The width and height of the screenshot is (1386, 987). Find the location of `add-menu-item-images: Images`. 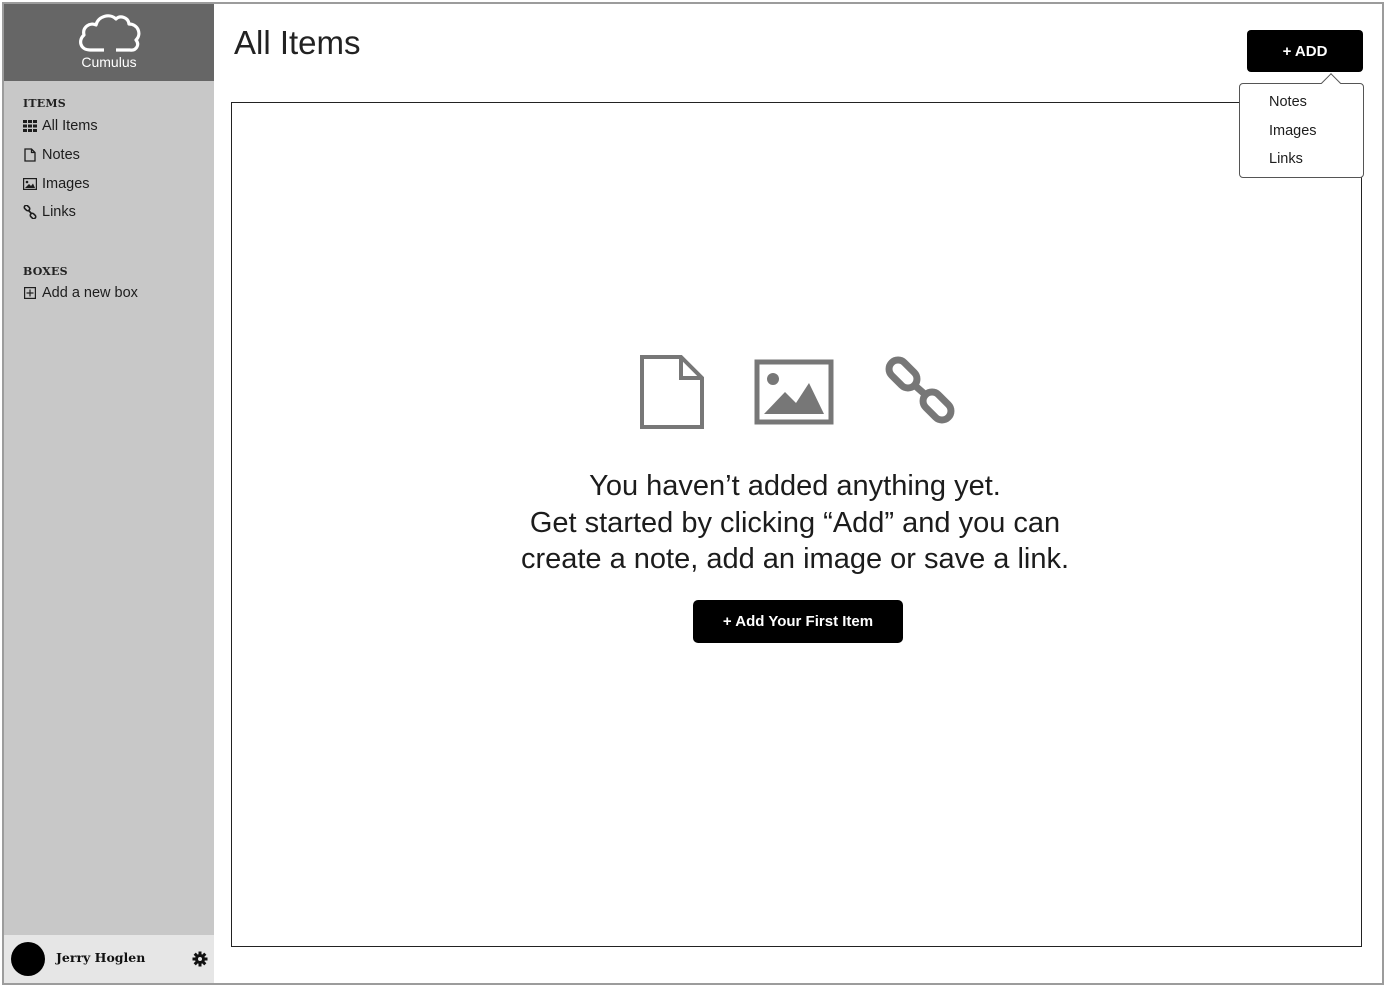

add-menu-item-images: Images is located at coordinates (1293, 131).